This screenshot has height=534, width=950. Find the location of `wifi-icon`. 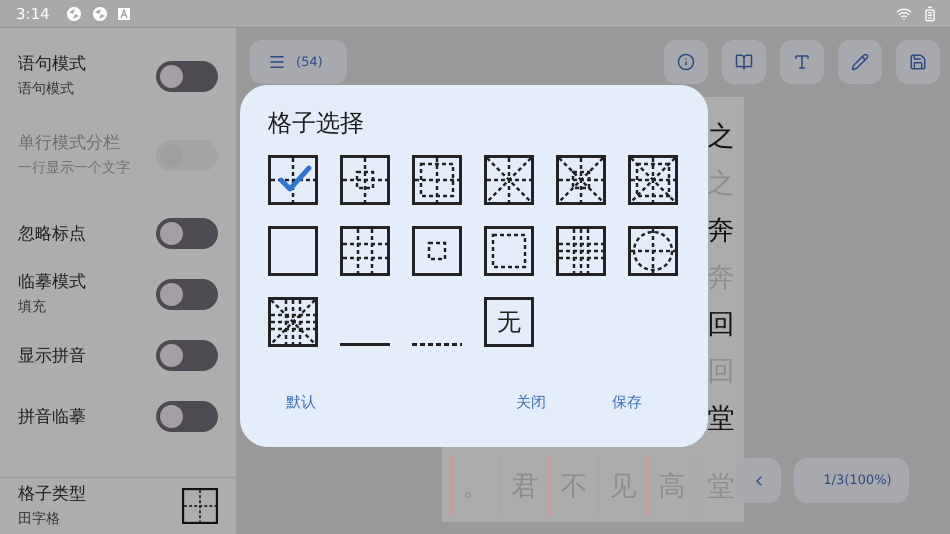

wifi-icon is located at coordinates (904, 14).